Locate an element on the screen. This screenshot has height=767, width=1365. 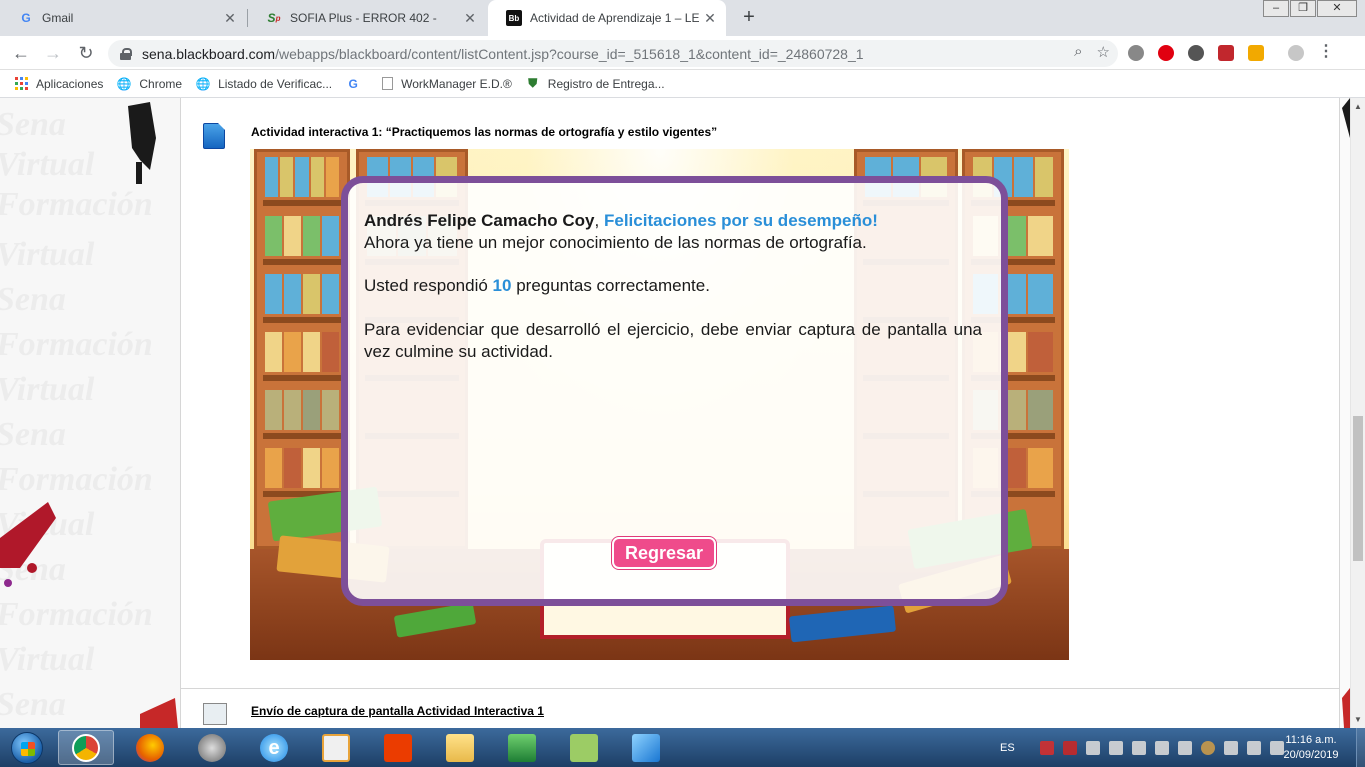
tab-sofia: Sp SOFIA Plus - ERROR 402 - ✕ is located at coordinates (367, 18).